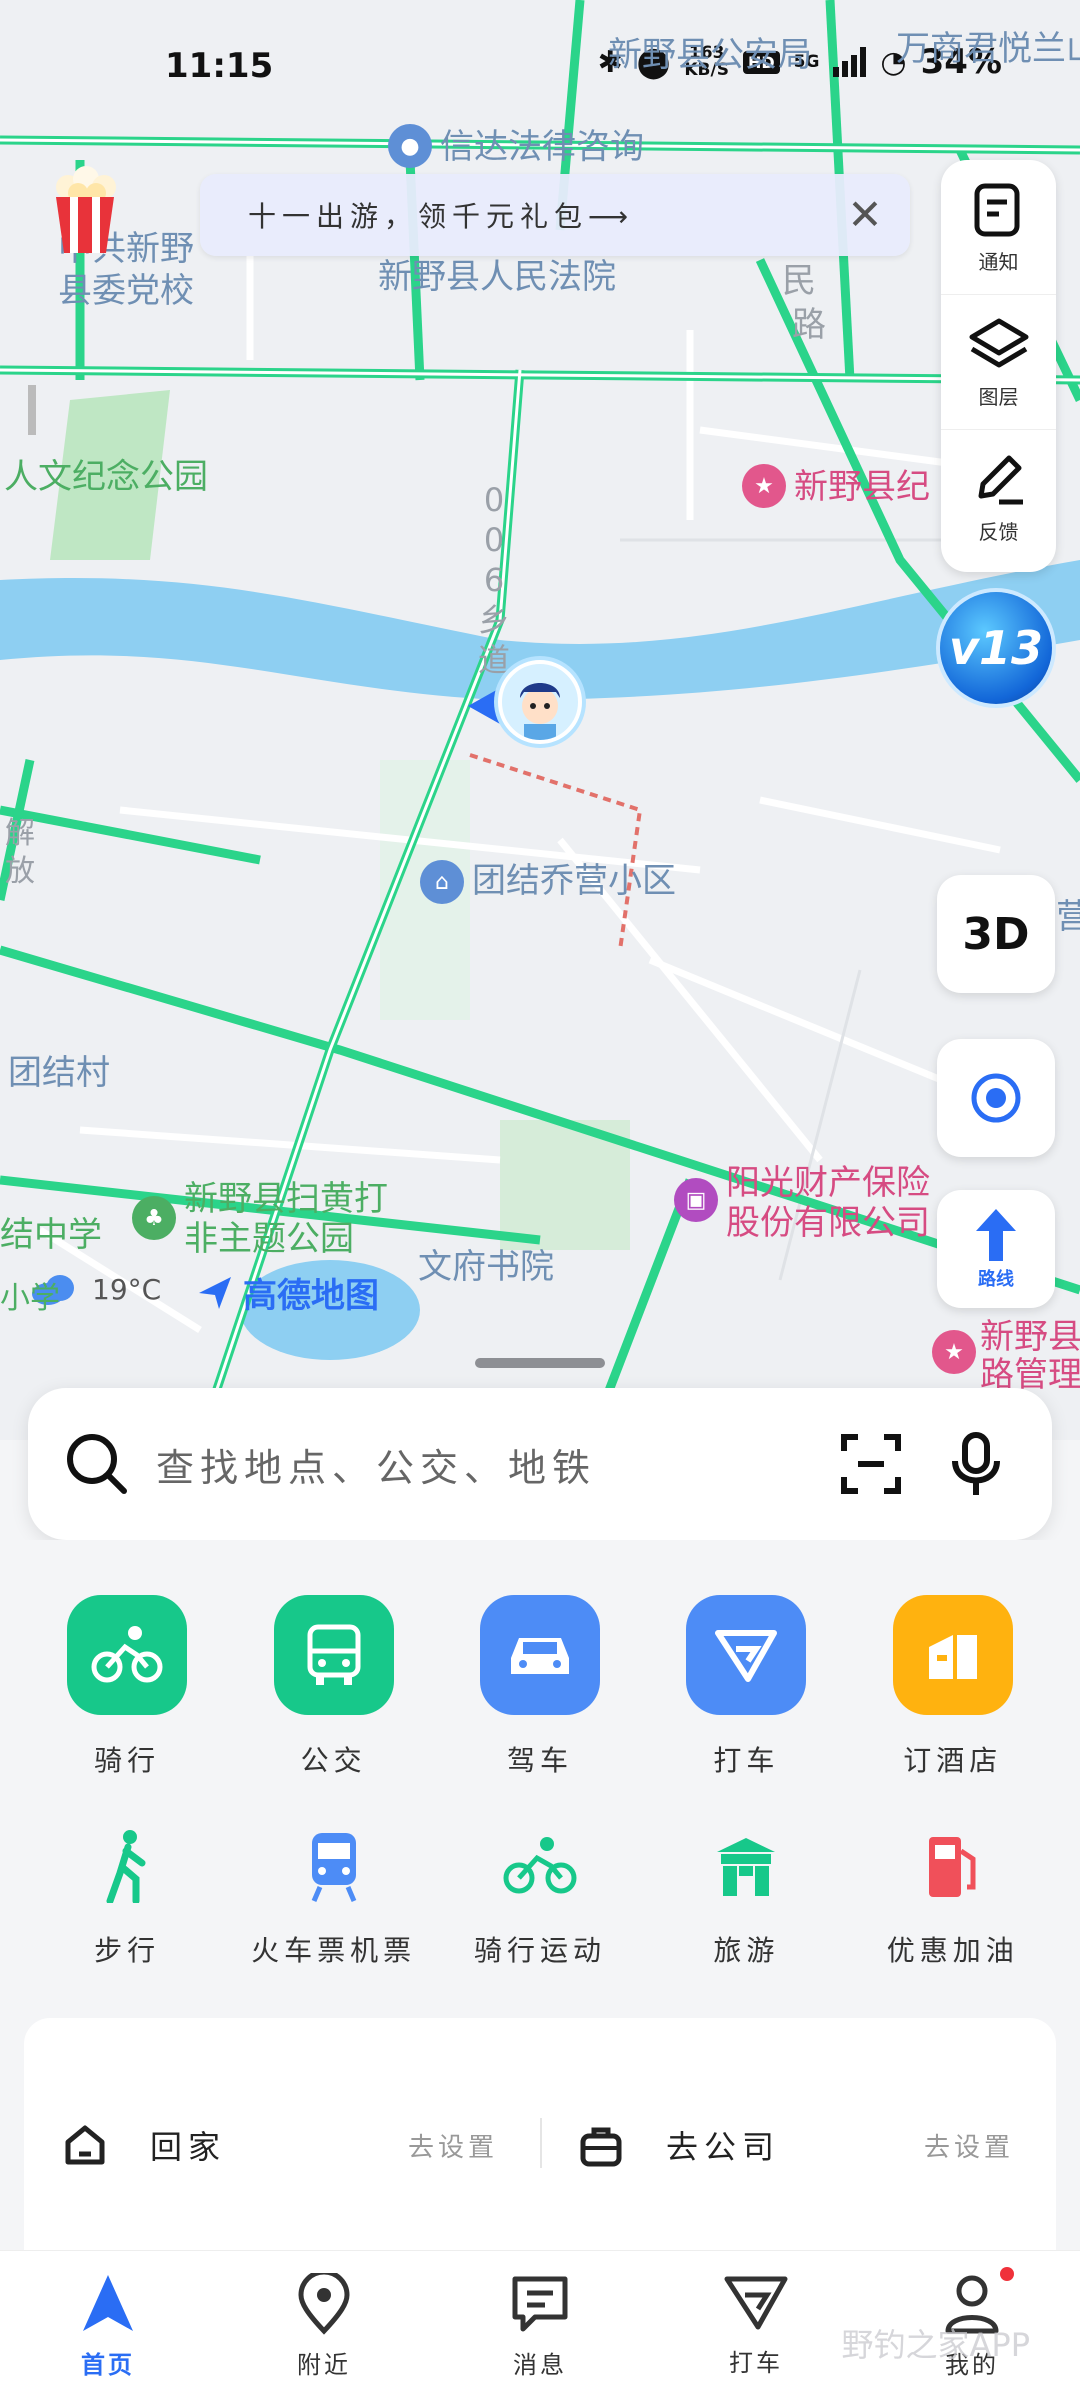 The height and width of the screenshot is (2400, 1080). Describe the element at coordinates (286, 1199) in the screenshot. I see `poi-theme-park-1: 新野县扫黄打` at that location.